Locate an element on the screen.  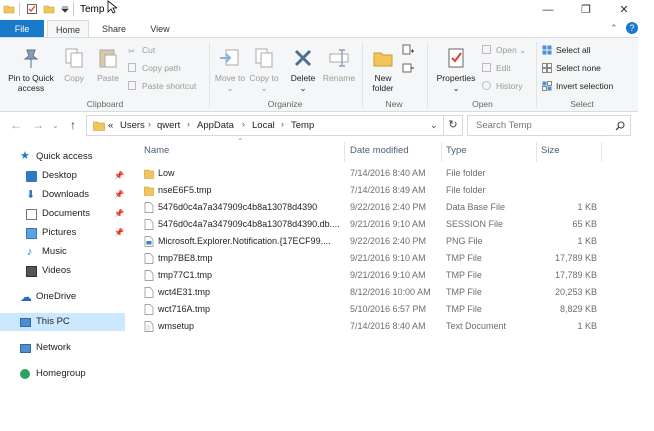
breadcrumb-users: Users is located at coordinates (132, 125).